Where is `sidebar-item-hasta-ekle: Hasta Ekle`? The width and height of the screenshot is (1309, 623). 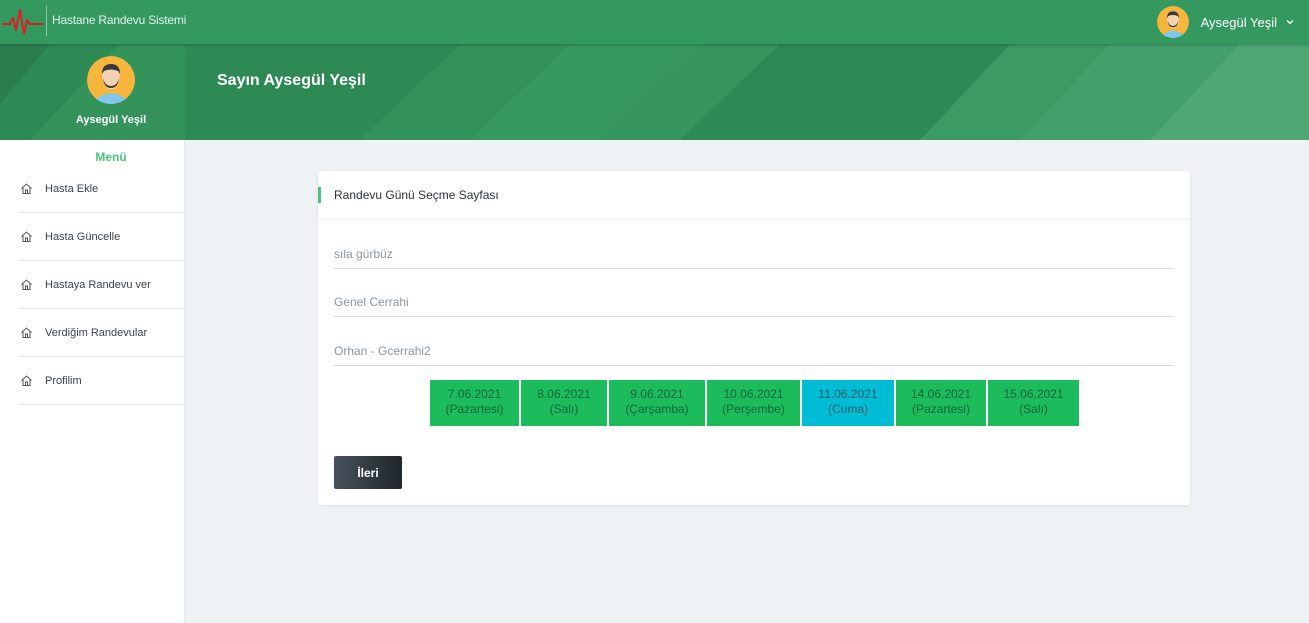 sidebar-item-hasta-ekle: Hasta Ekle is located at coordinates (102, 189).